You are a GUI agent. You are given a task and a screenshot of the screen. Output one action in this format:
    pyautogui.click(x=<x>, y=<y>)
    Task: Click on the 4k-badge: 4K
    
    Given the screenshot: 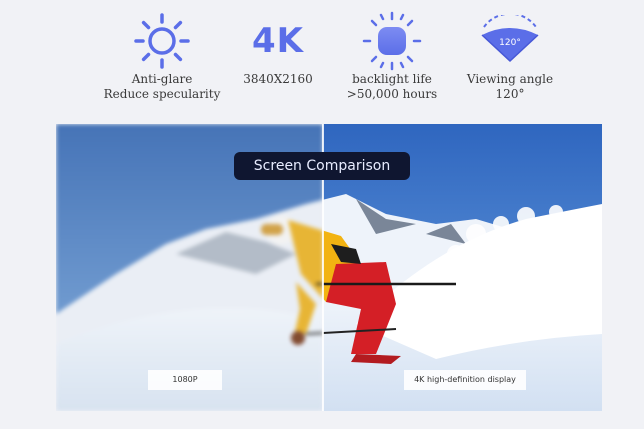 What is the action you would take?
    pyautogui.click(x=277, y=41)
    